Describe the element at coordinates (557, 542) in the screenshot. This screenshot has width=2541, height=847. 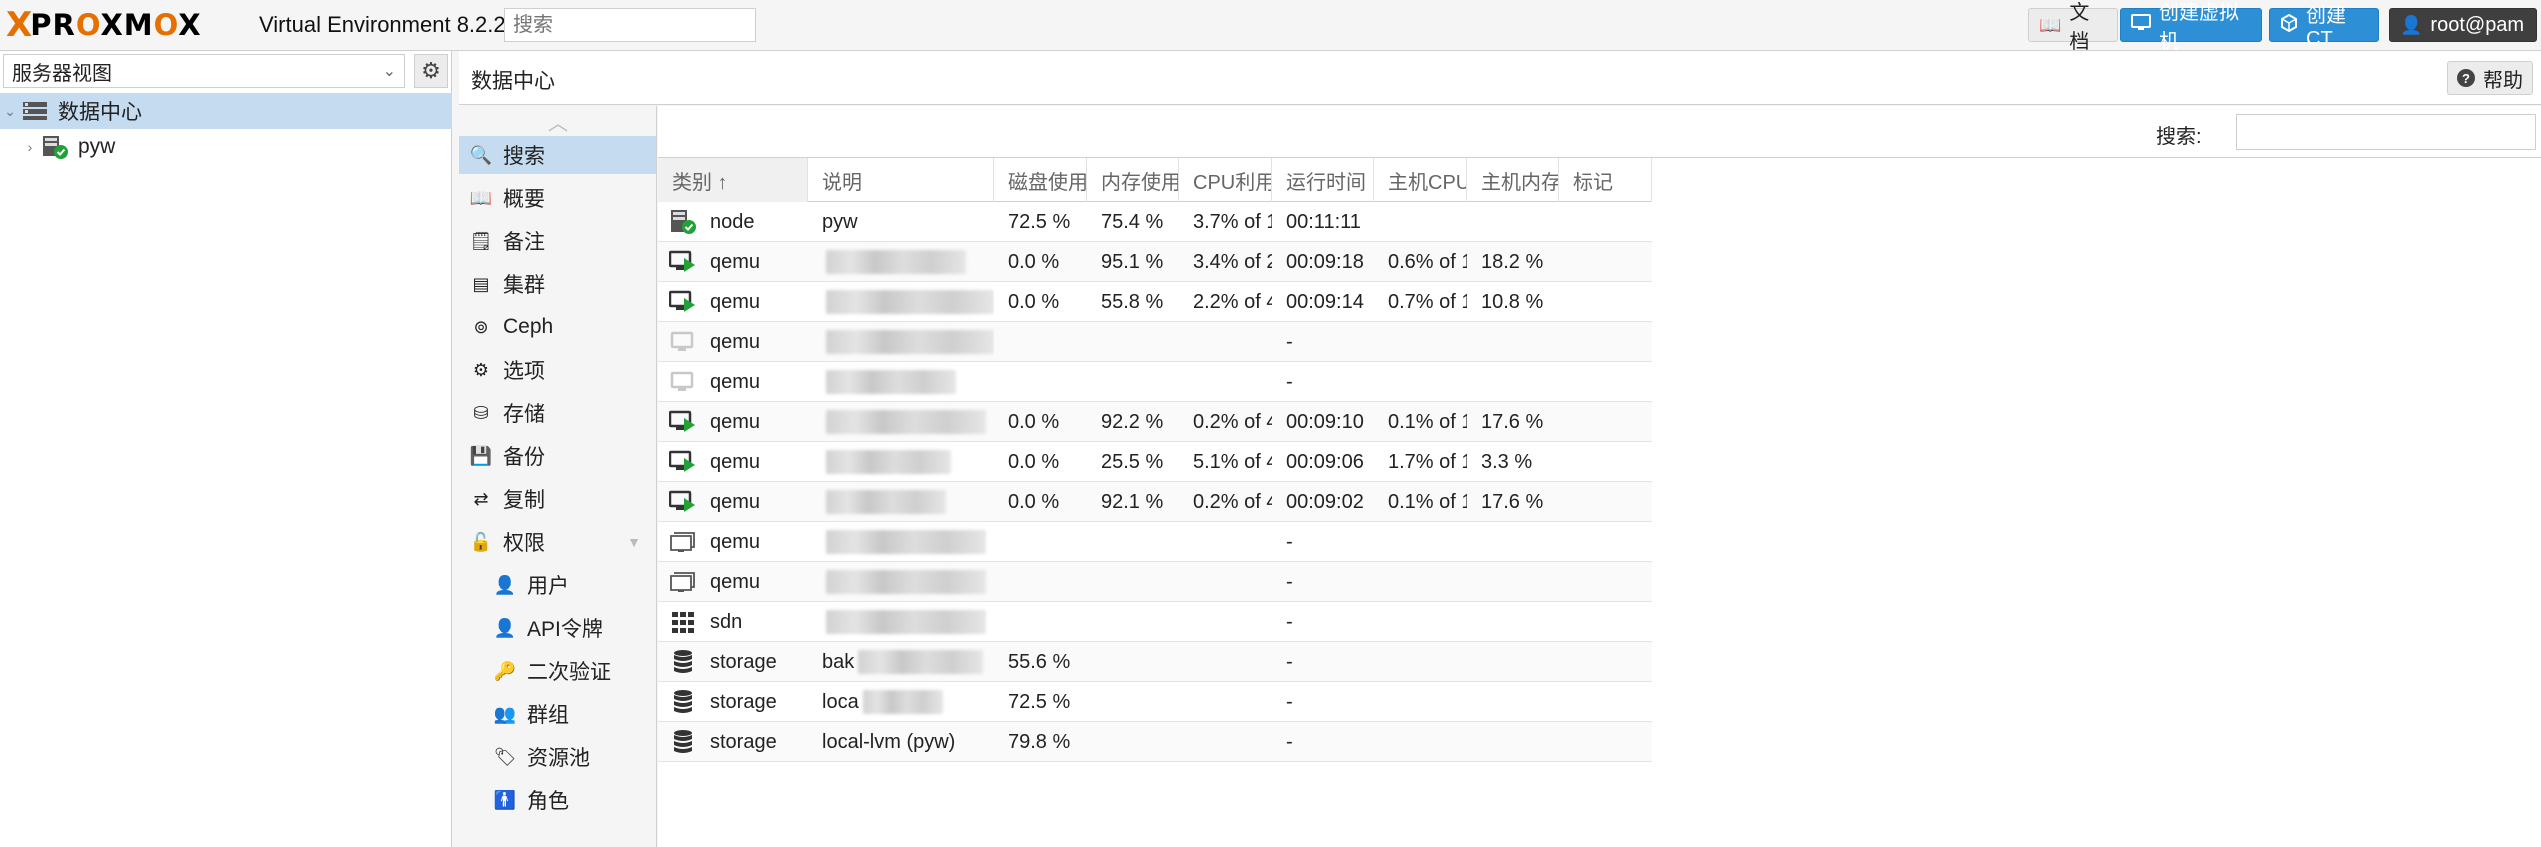
I see `menu-item-9: 🔓 权限 ▼` at that location.